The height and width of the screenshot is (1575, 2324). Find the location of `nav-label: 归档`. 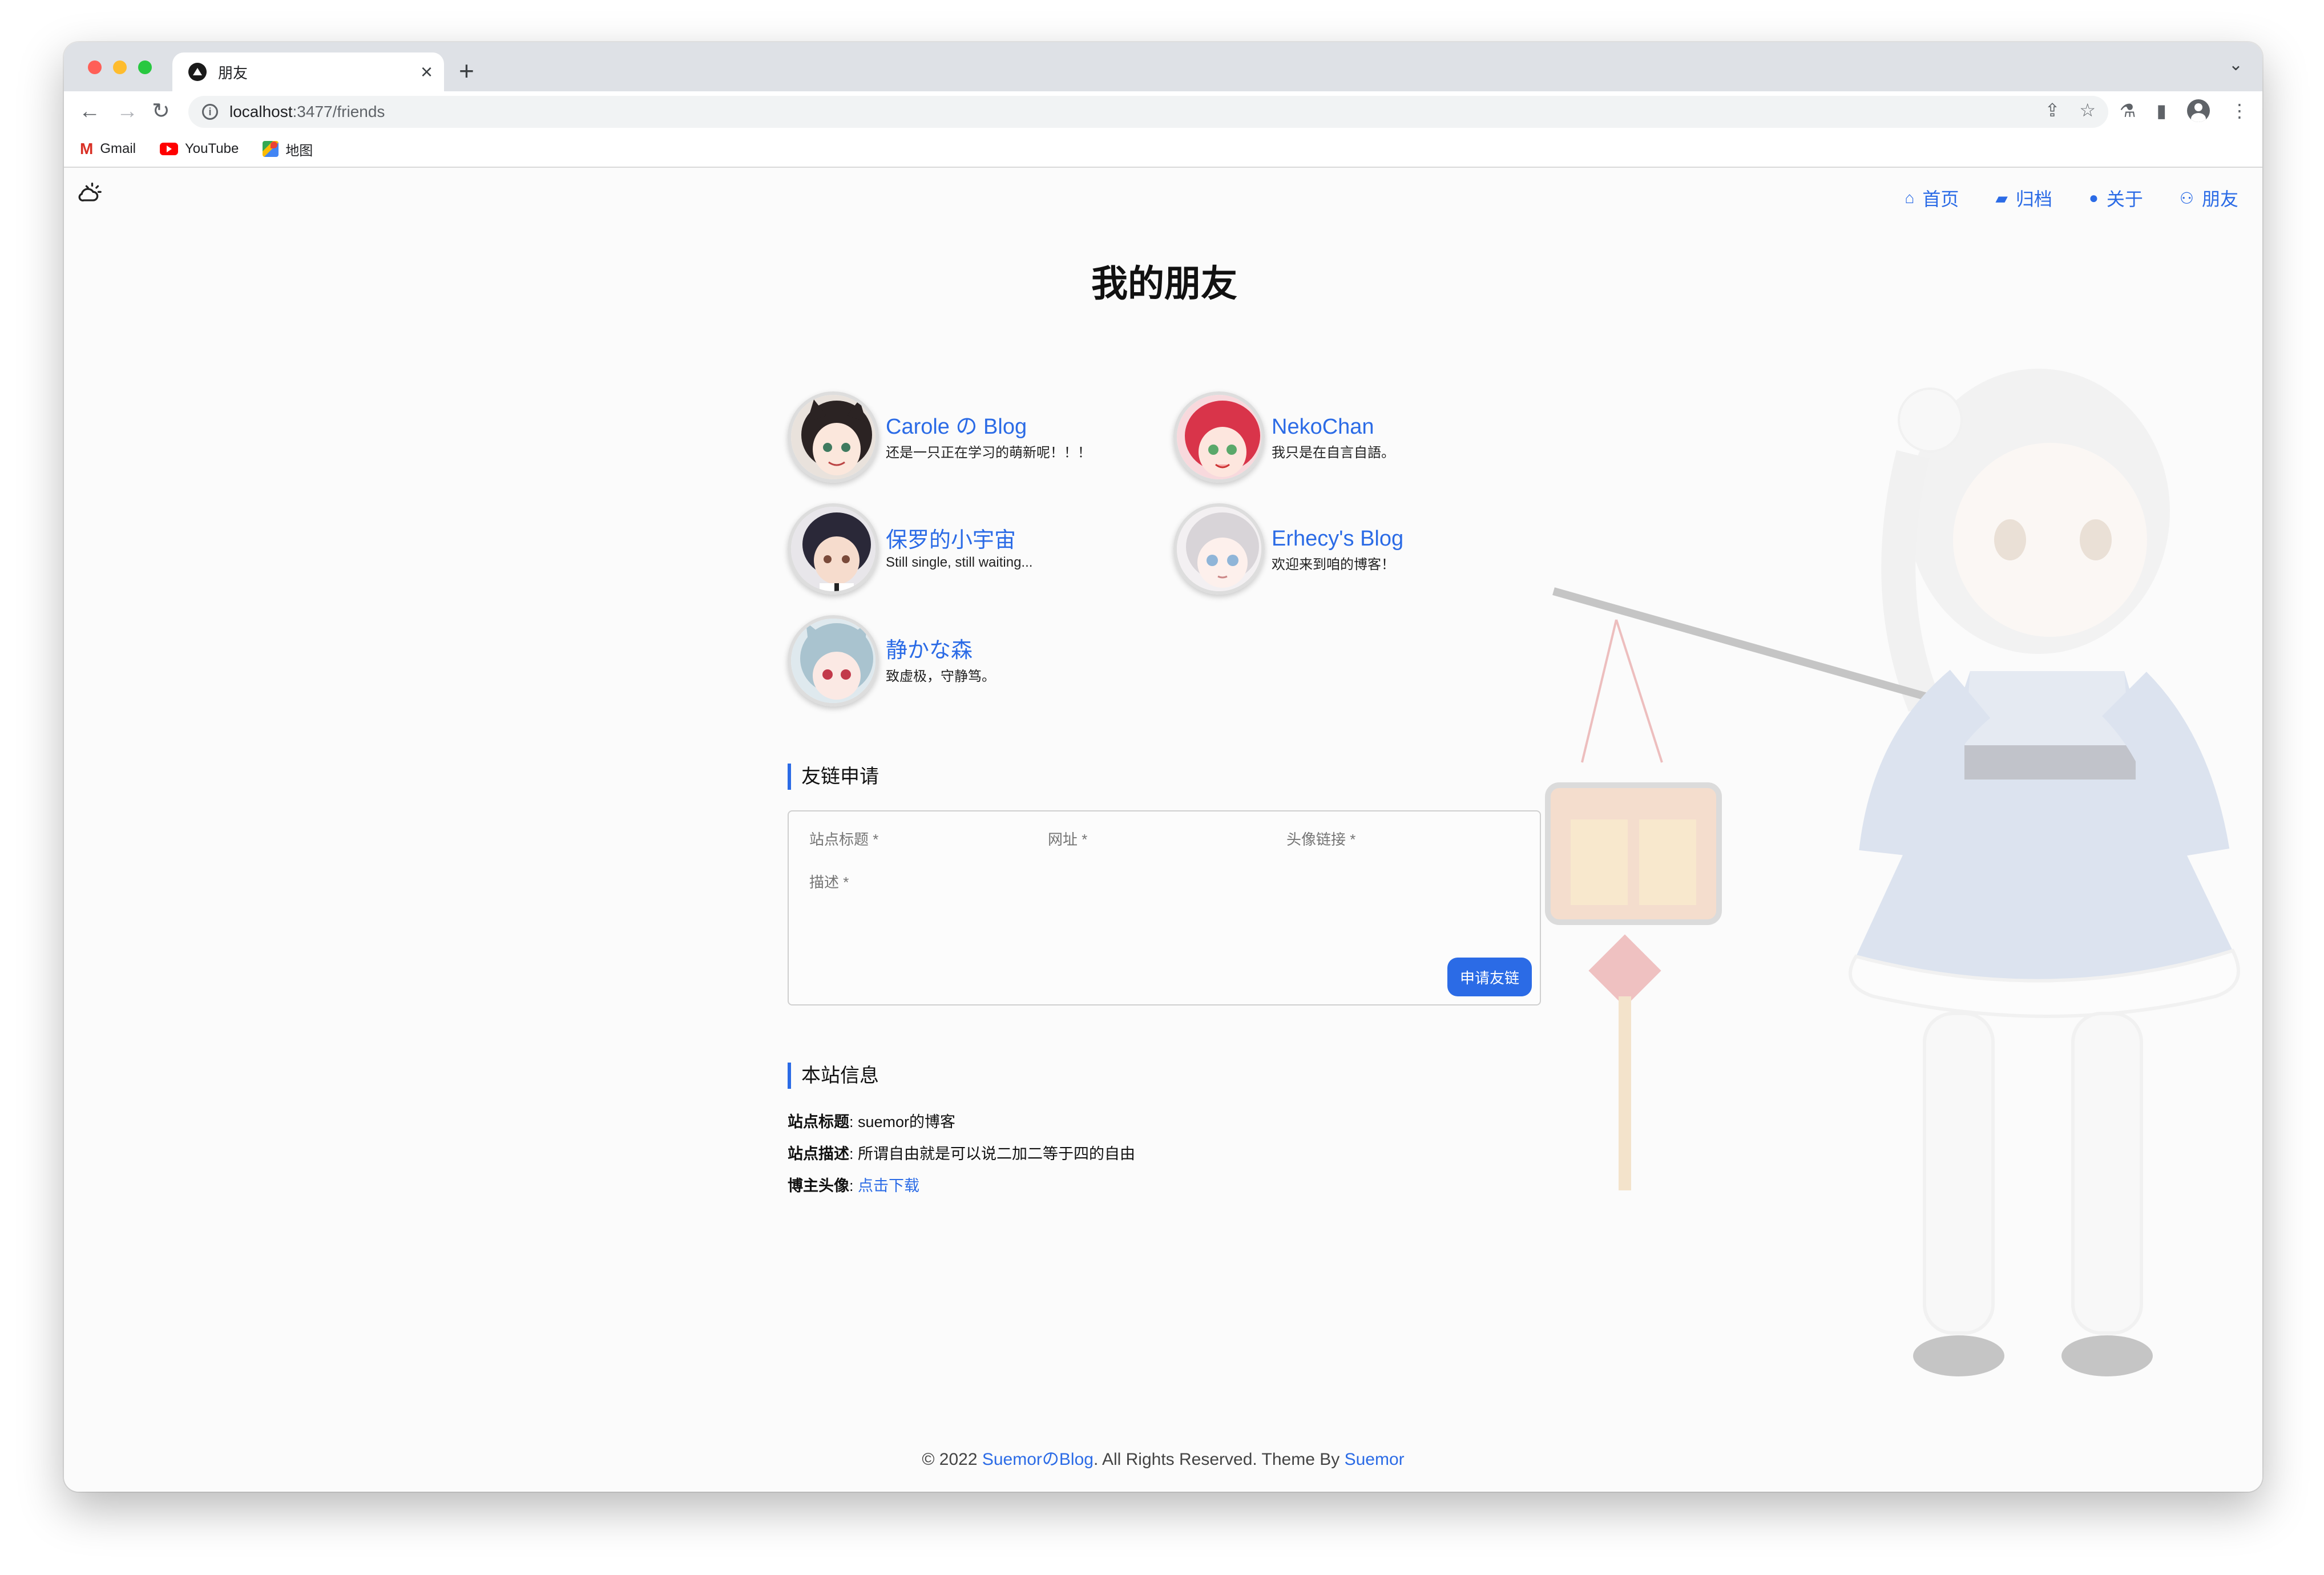

nav-label: 归档 is located at coordinates (2033, 199).